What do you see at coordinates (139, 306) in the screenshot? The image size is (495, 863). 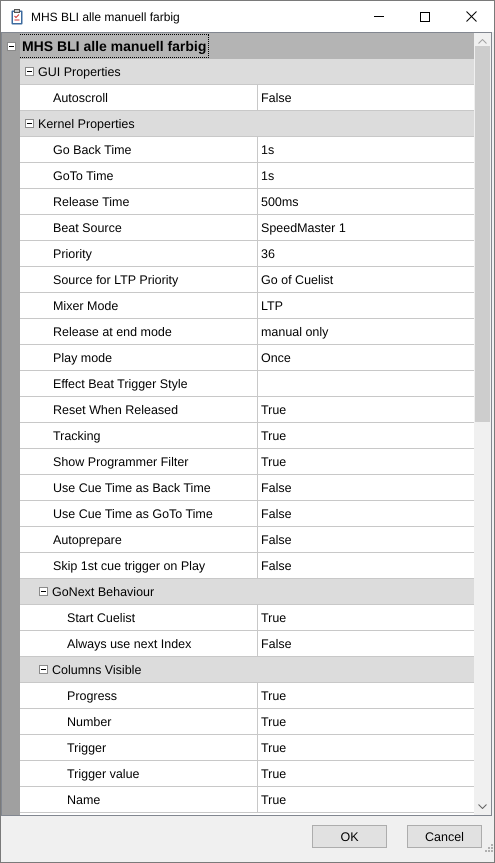 I see `property-name: Mixer Mode` at bounding box center [139, 306].